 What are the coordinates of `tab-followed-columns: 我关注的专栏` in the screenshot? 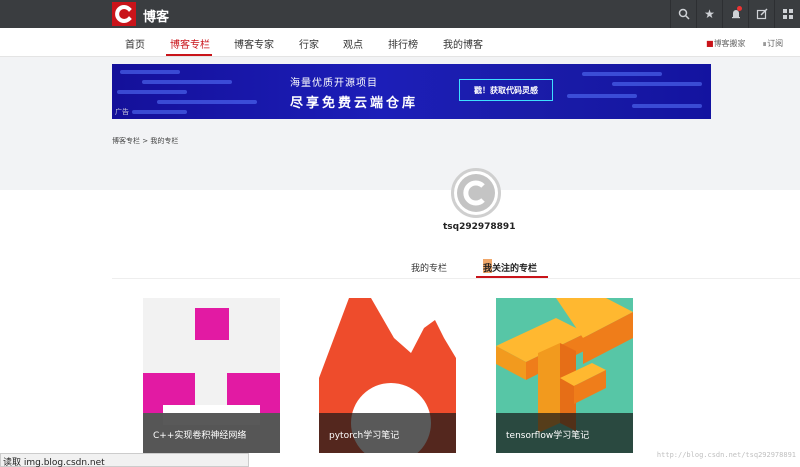 It's located at (510, 267).